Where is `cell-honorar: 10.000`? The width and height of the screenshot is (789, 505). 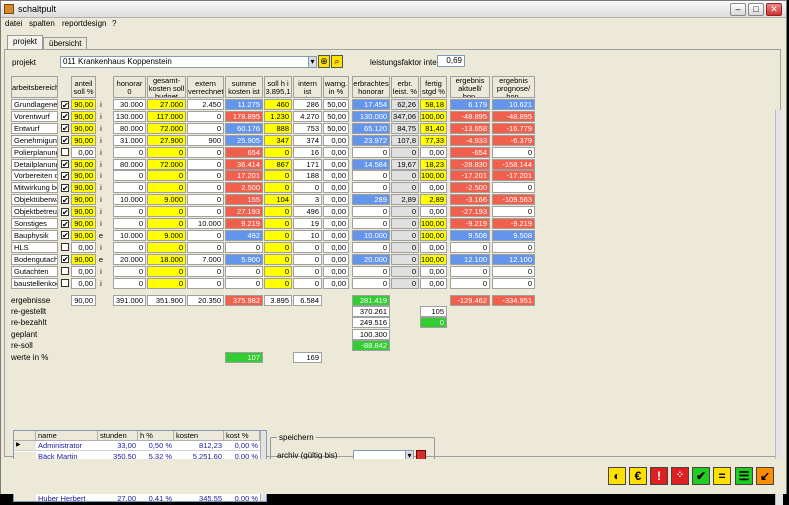
cell-honorar: 10.000 is located at coordinates (129, 235).